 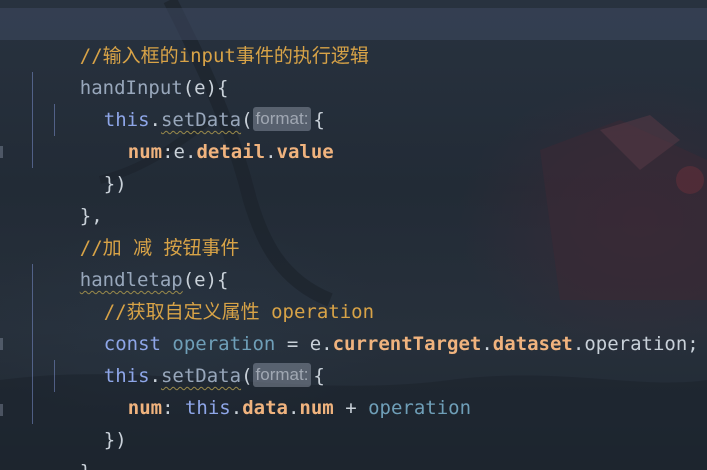 I want to click on code-line: handletap(e){, so click(x=131, y=261).